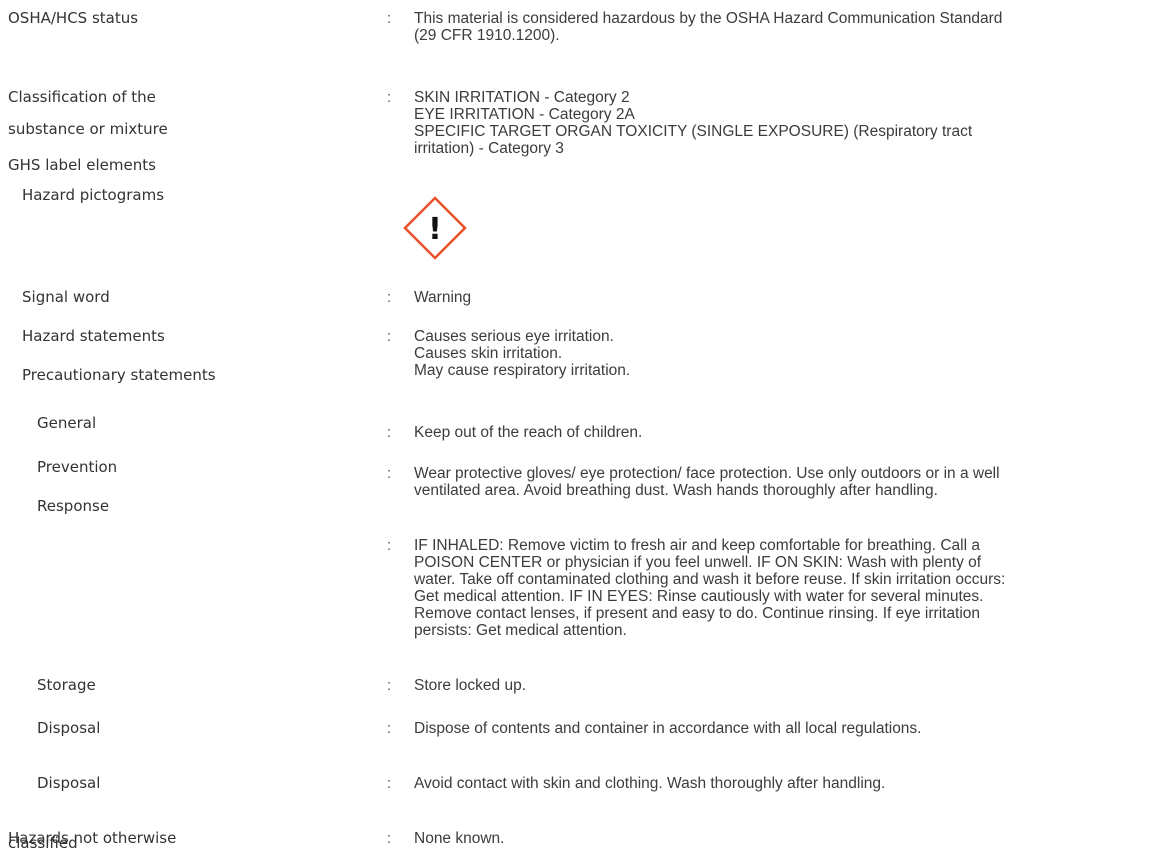 The image size is (1165, 852). What do you see at coordinates (73, 18) in the screenshot?
I see `osha-hcs-status-label: OSHA/HCS status` at bounding box center [73, 18].